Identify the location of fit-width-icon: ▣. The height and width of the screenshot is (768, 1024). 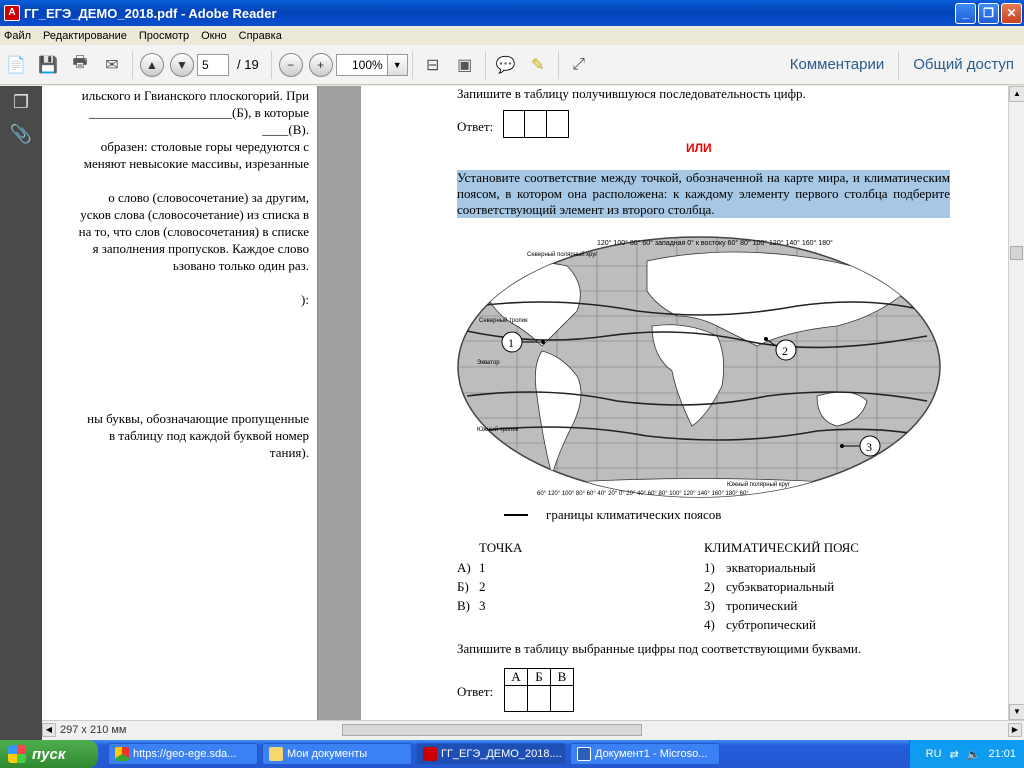
(465, 65).